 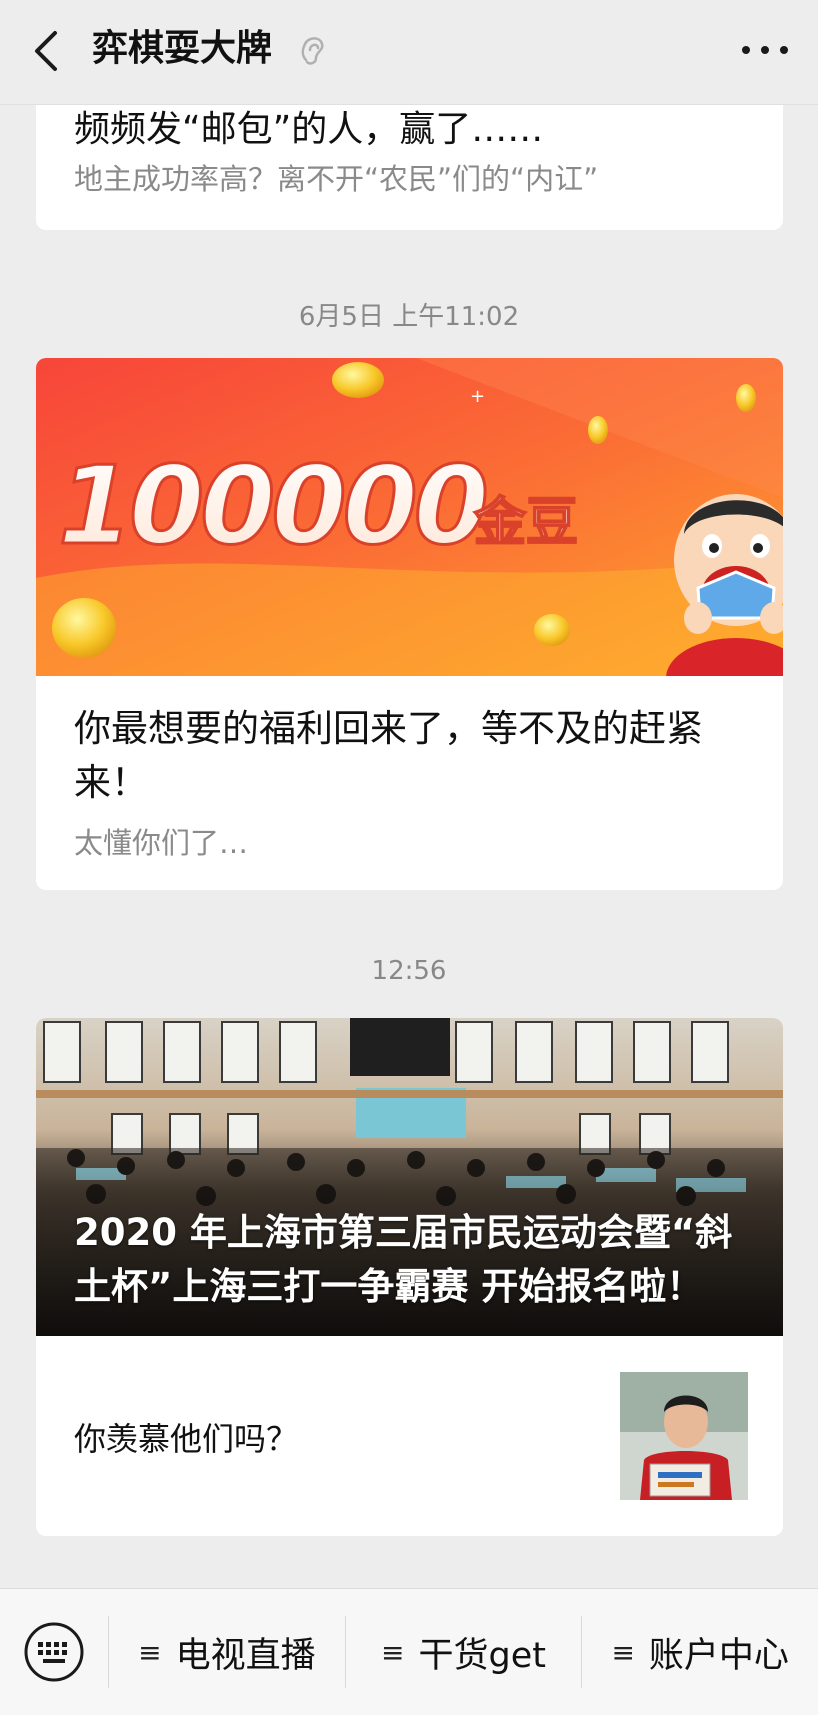 I want to click on bottom-menu-bar: ≡ 电视直播 ≡ 干货get ≡ 账户中心, so click(x=409, y=1651).